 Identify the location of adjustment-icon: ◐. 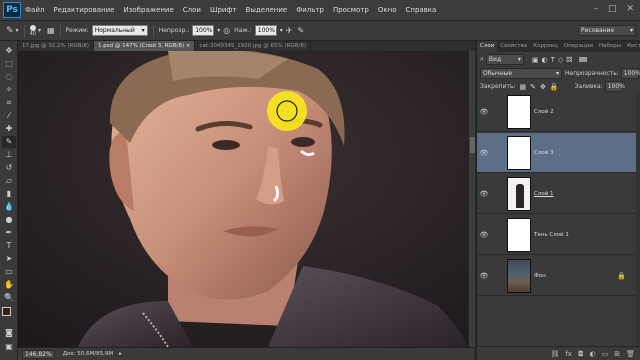
(593, 354).